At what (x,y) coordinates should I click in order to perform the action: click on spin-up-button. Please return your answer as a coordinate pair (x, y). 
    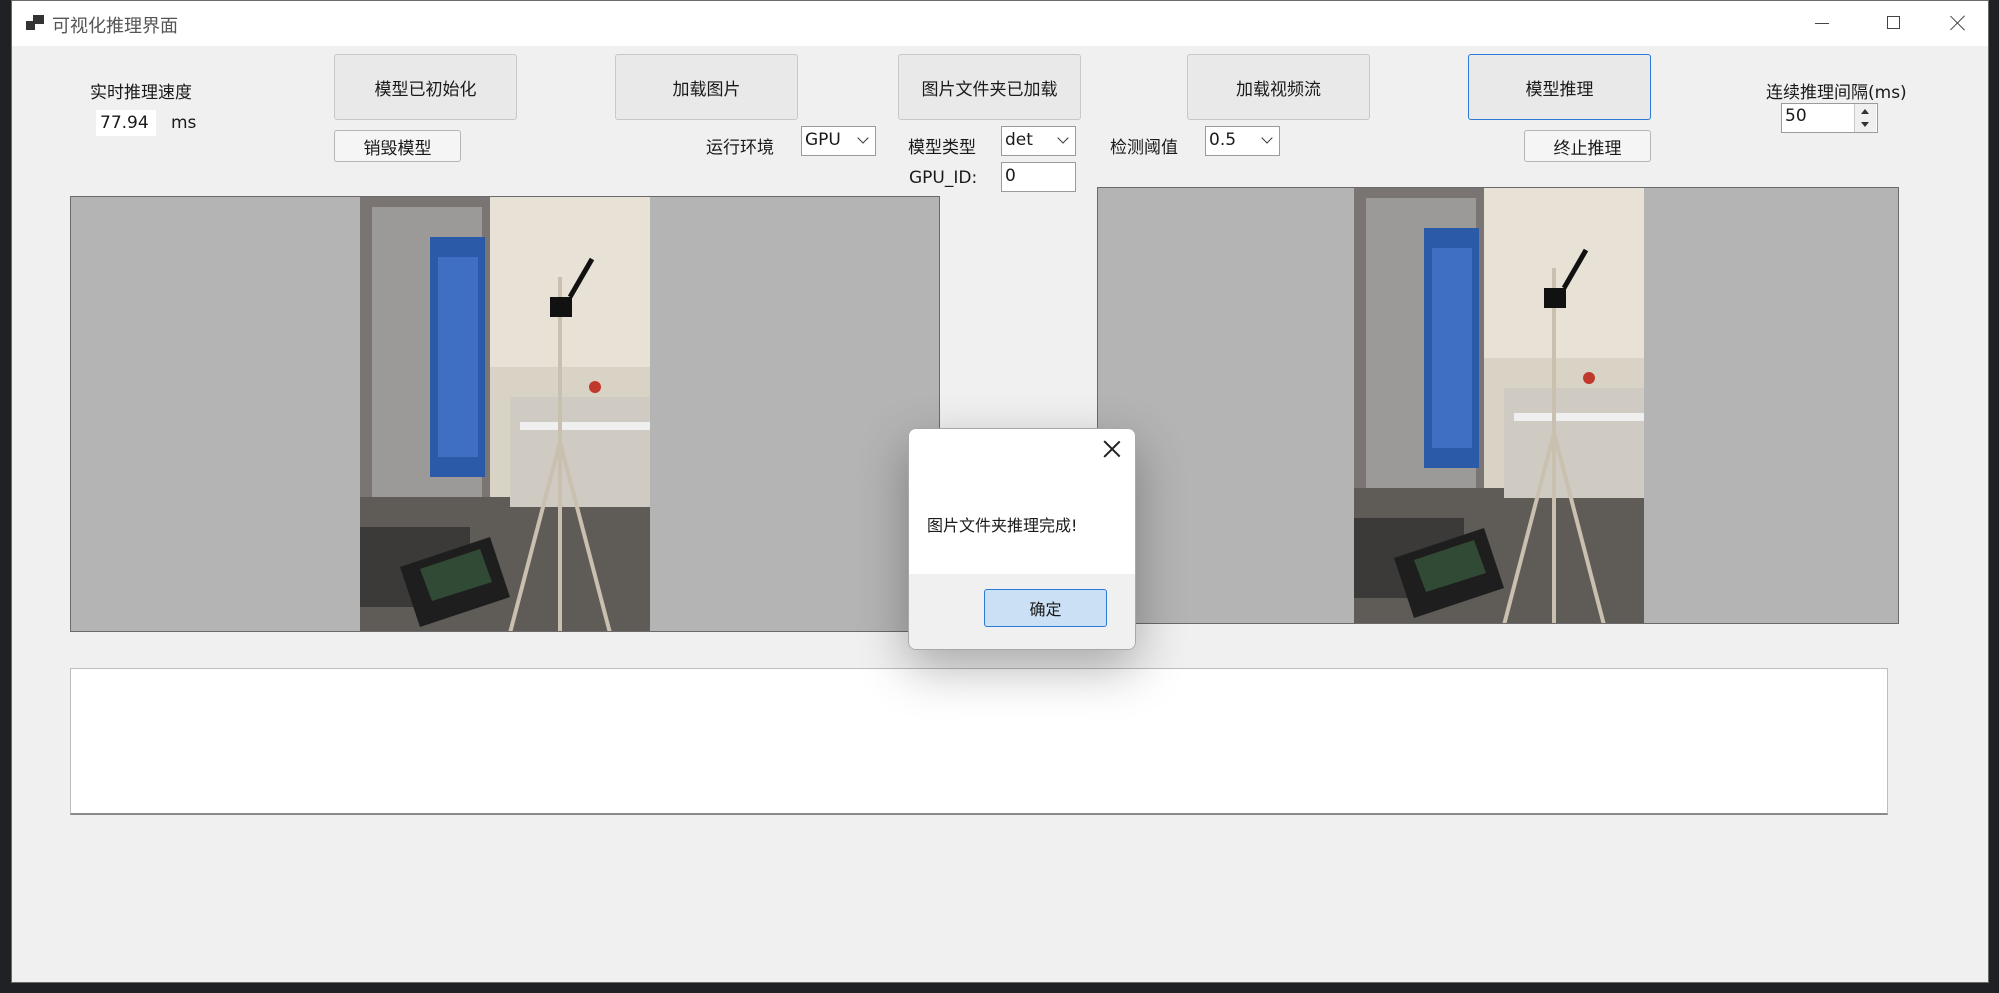
    Looking at the image, I should click on (1865, 111).